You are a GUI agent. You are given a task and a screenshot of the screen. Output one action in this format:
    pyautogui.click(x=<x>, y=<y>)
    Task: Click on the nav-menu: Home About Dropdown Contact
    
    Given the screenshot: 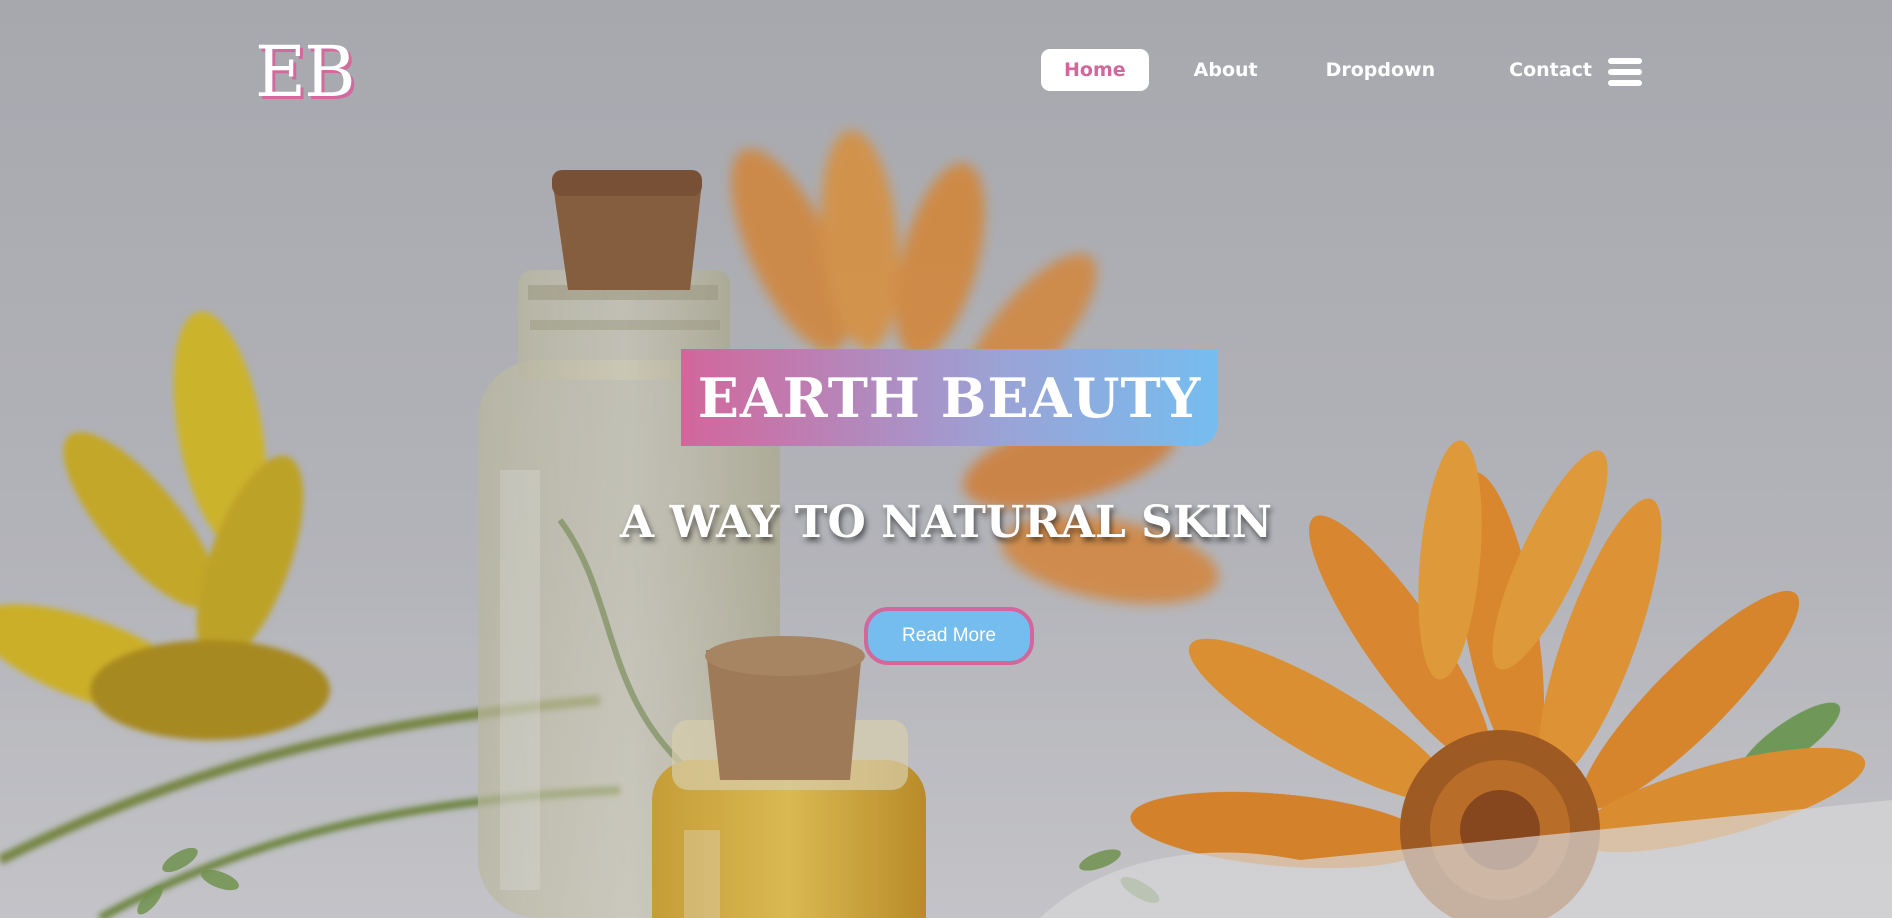 What is the action you would take?
    pyautogui.click(x=1328, y=70)
    